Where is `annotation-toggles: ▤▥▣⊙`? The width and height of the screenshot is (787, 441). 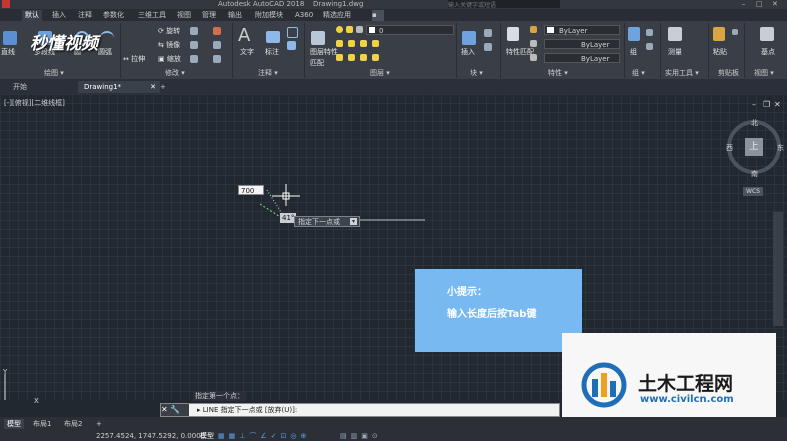
annotation-toggles: ▤▥▣⊙ is located at coordinates (370, 436).